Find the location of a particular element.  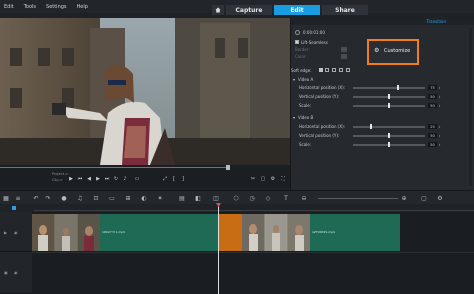

video-b-y-spinner: ⇕ is located at coordinates (439, 135).